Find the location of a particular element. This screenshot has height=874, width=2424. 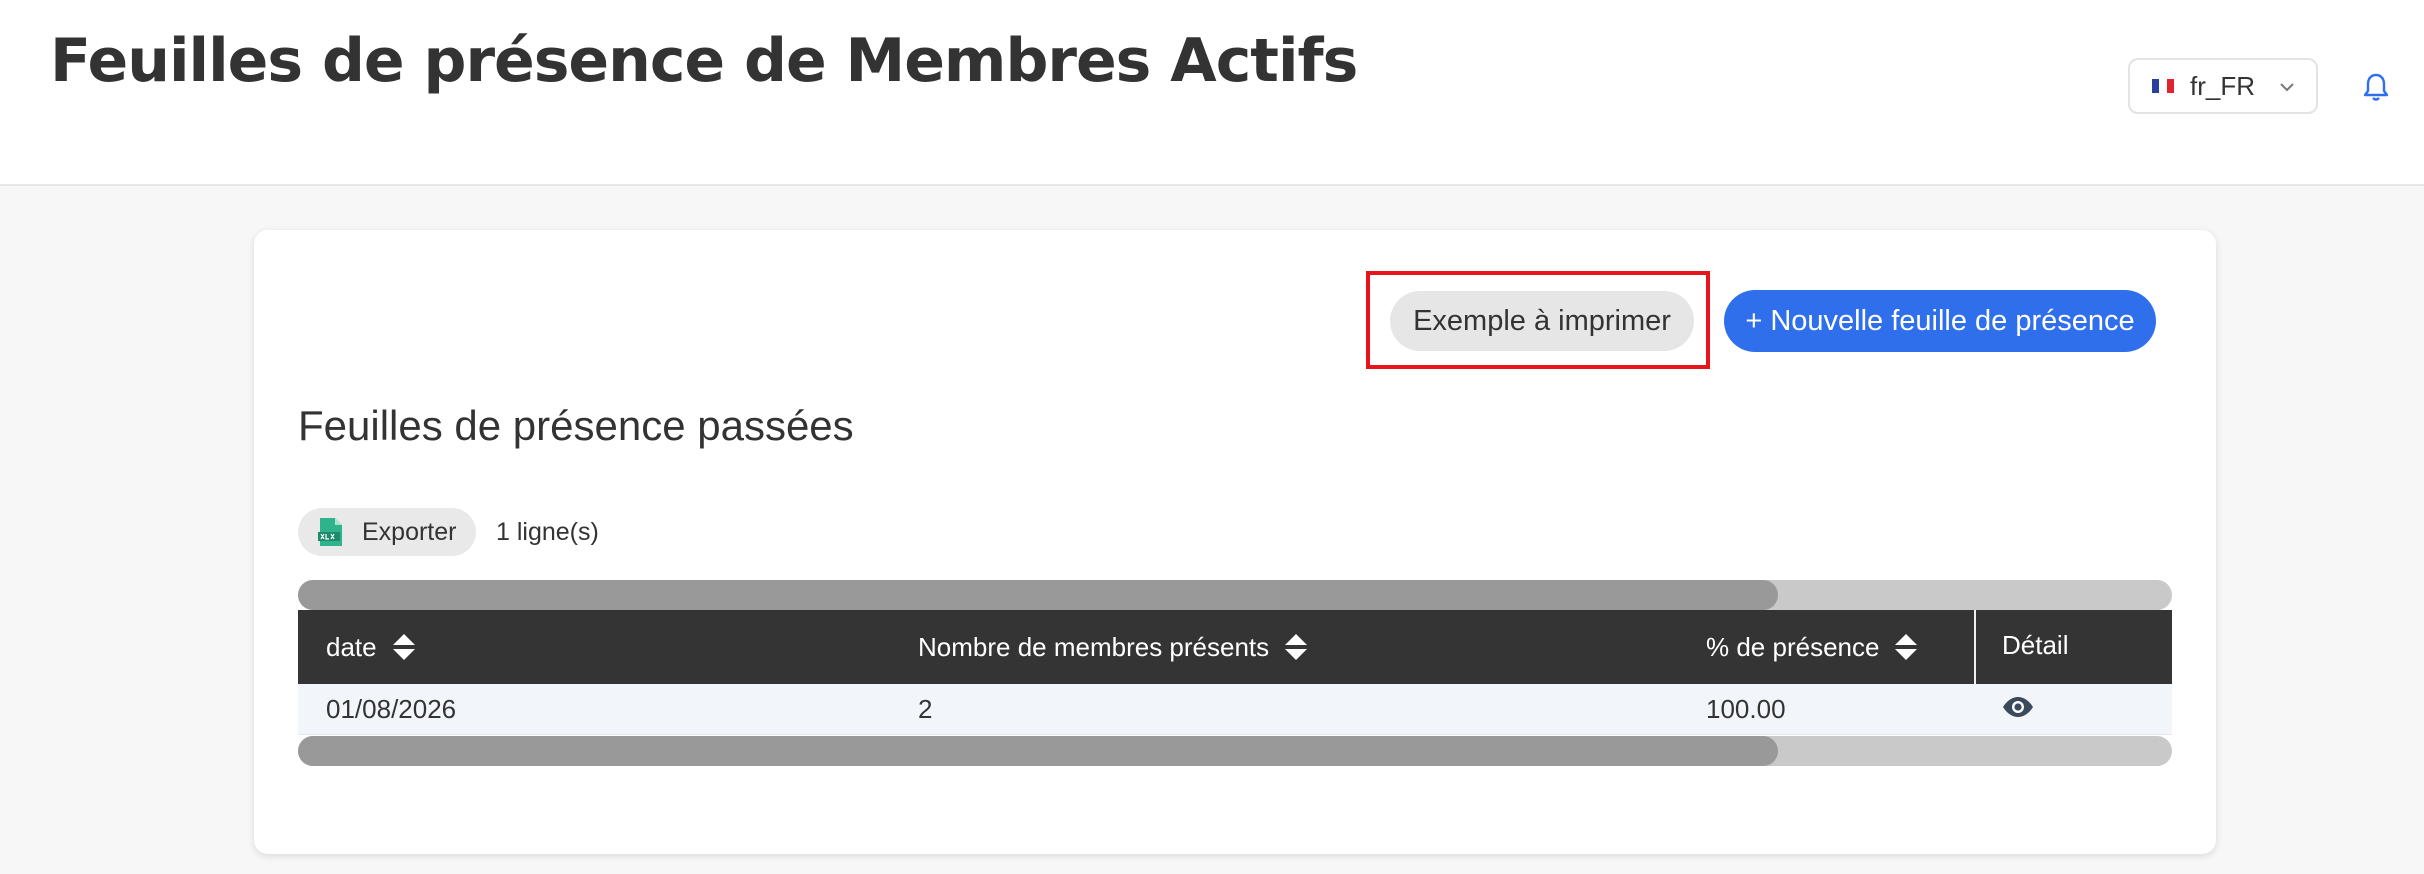

print-example-button: Exemple à imprimer is located at coordinates (1542, 321).